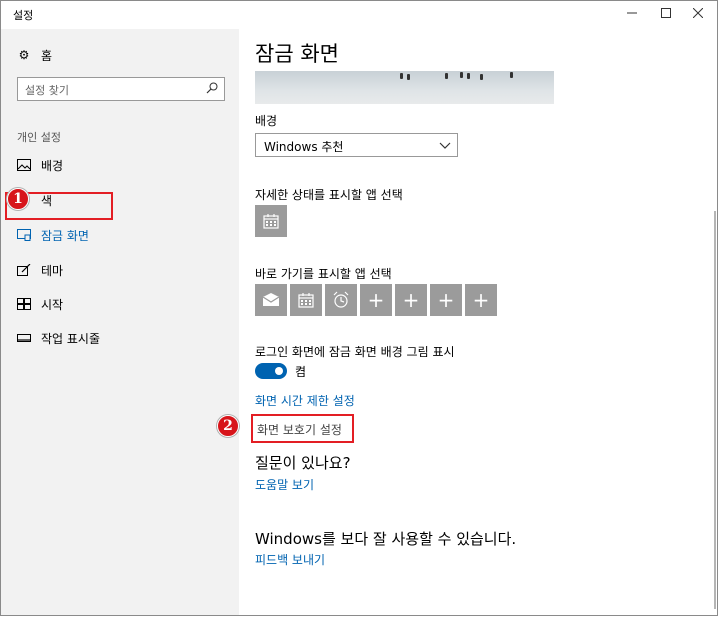 Image resolution: width=720 pixels, height=618 pixels. Describe the element at coordinates (24, 338) in the screenshot. I see `taskbar-icon` at that location.